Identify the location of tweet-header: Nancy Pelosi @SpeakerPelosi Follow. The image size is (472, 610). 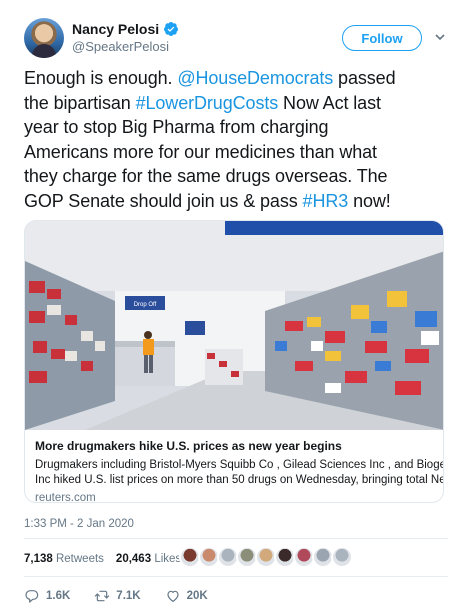
(236, 40).